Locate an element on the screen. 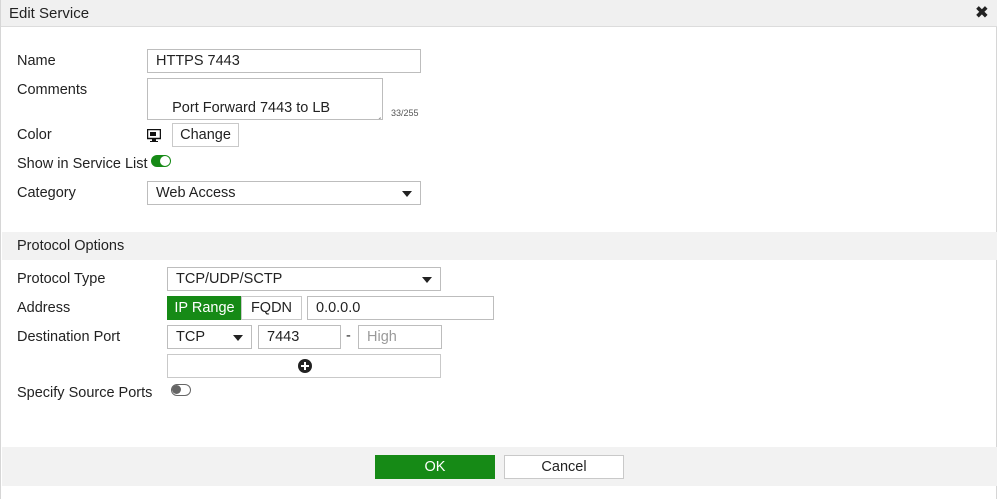  protocol-type-label: Protocol Type is located at coordinates (61, 279).